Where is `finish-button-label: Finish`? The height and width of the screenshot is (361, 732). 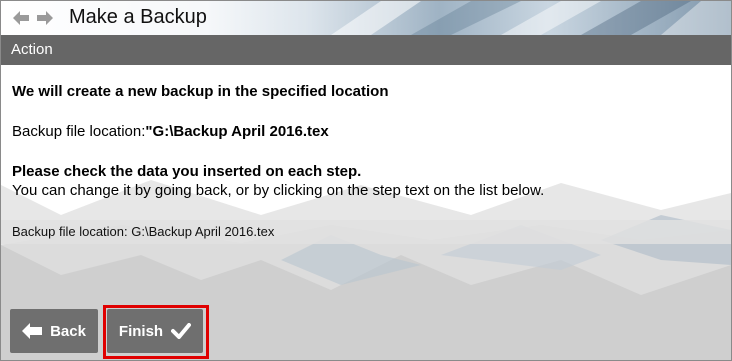
finish-button-label: Finish is located at coordinates (141, 331).